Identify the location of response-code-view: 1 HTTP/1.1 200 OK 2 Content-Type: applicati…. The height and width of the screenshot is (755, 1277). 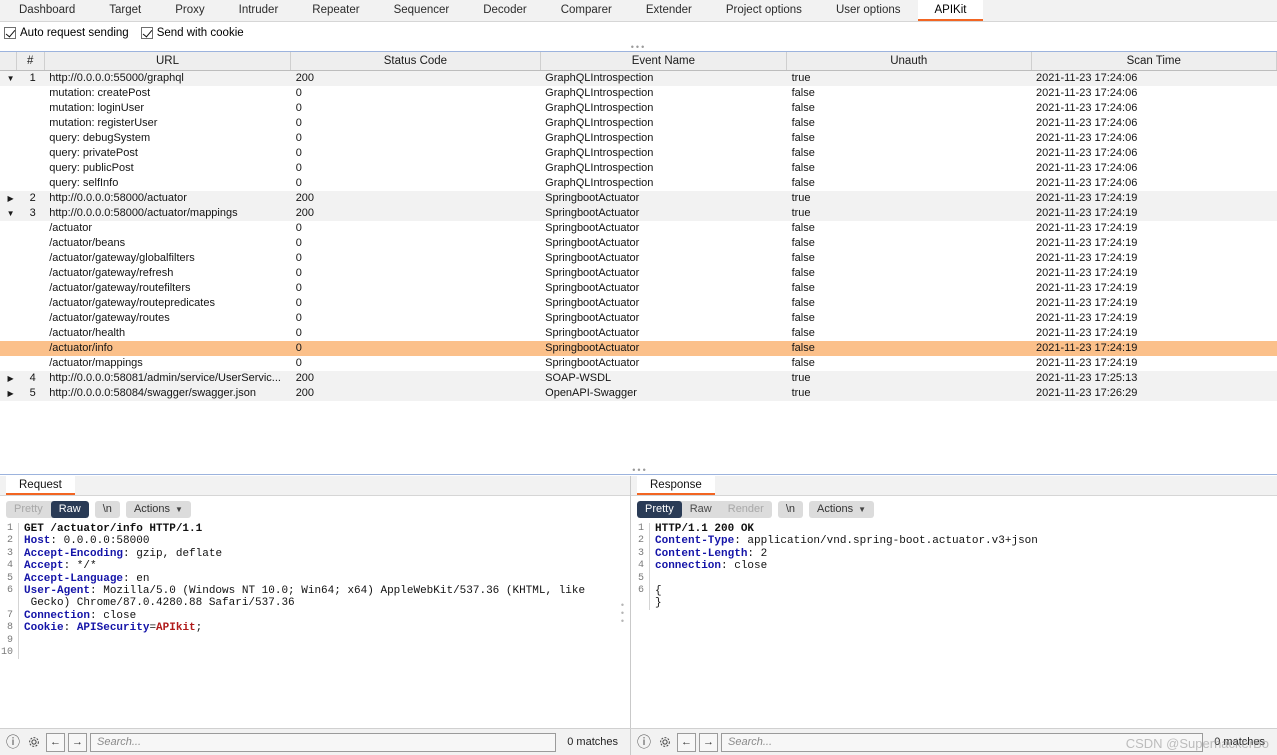
(954, 626).